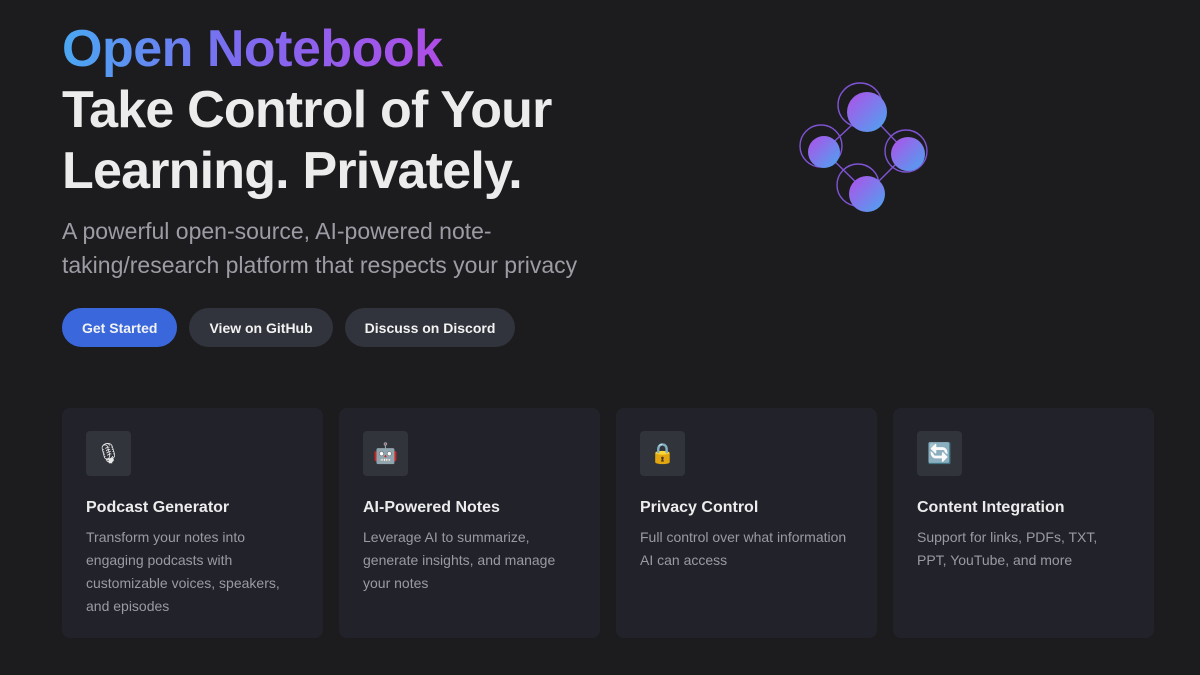 The image size is (1200, 675). Describe the element at coordinates (662, 453) in the screenshot. I see `lock-icon: 🔒` at that location.